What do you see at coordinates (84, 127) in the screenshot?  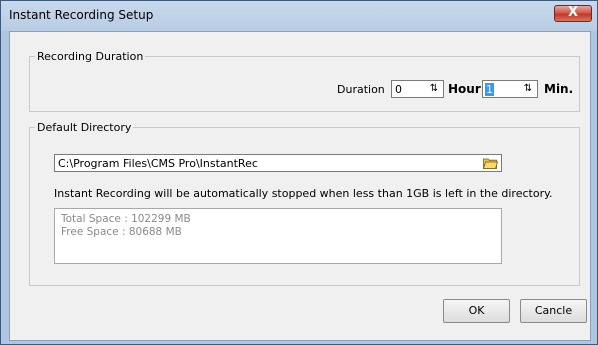 I see `default-directory-legend: Default Directory` at bounding box center [84, 127].